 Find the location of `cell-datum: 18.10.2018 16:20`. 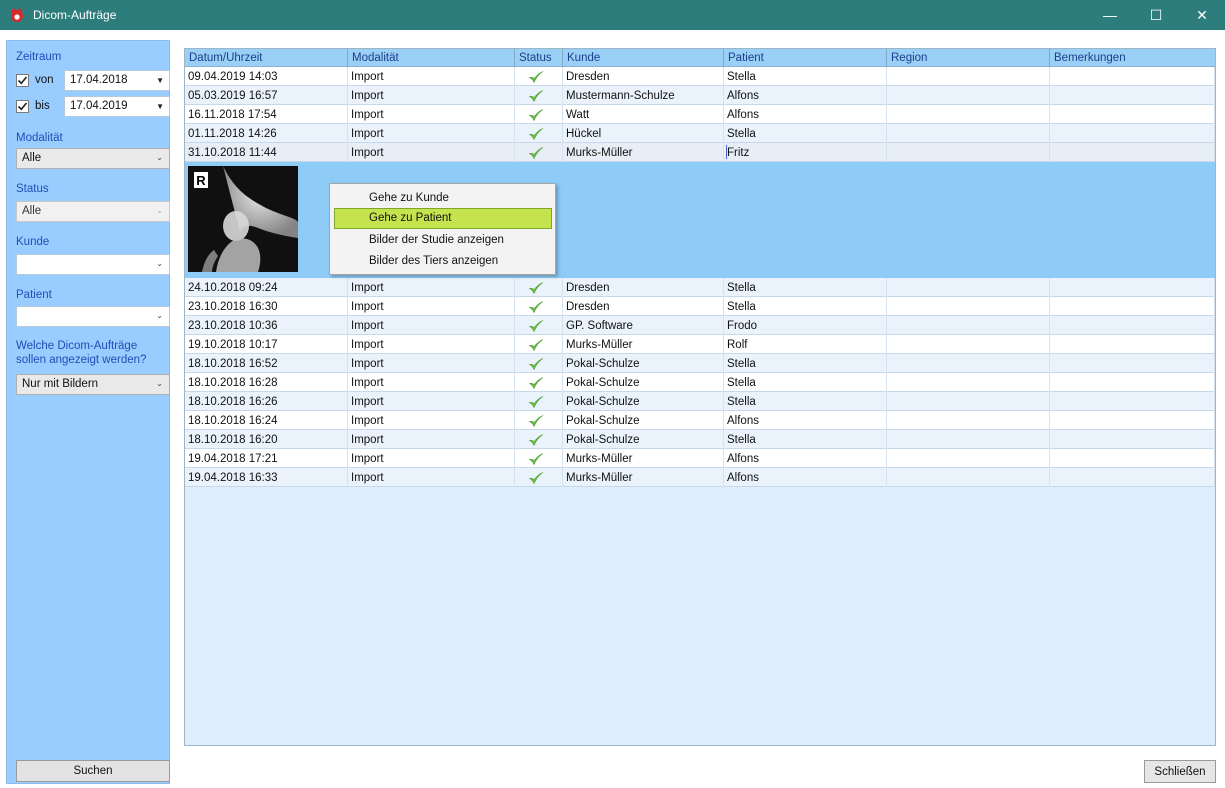

cell-datum: 18.10.2018 16:20 is located at coordinates (266, 439).